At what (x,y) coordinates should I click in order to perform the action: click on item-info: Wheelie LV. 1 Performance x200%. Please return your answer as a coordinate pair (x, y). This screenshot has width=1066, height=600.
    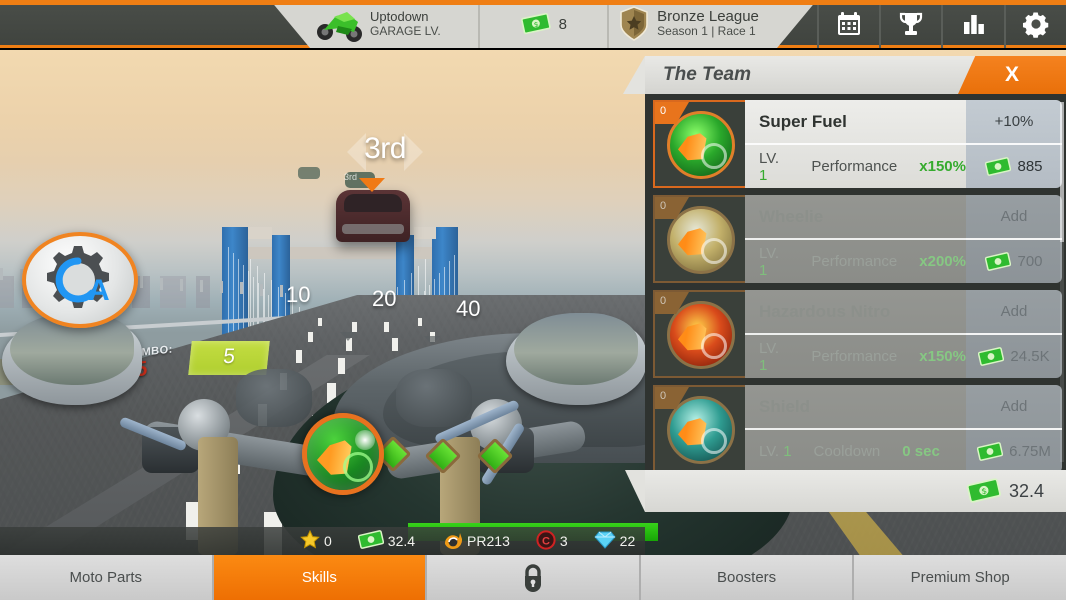
    Looking at the image, I should click on (855, 239).